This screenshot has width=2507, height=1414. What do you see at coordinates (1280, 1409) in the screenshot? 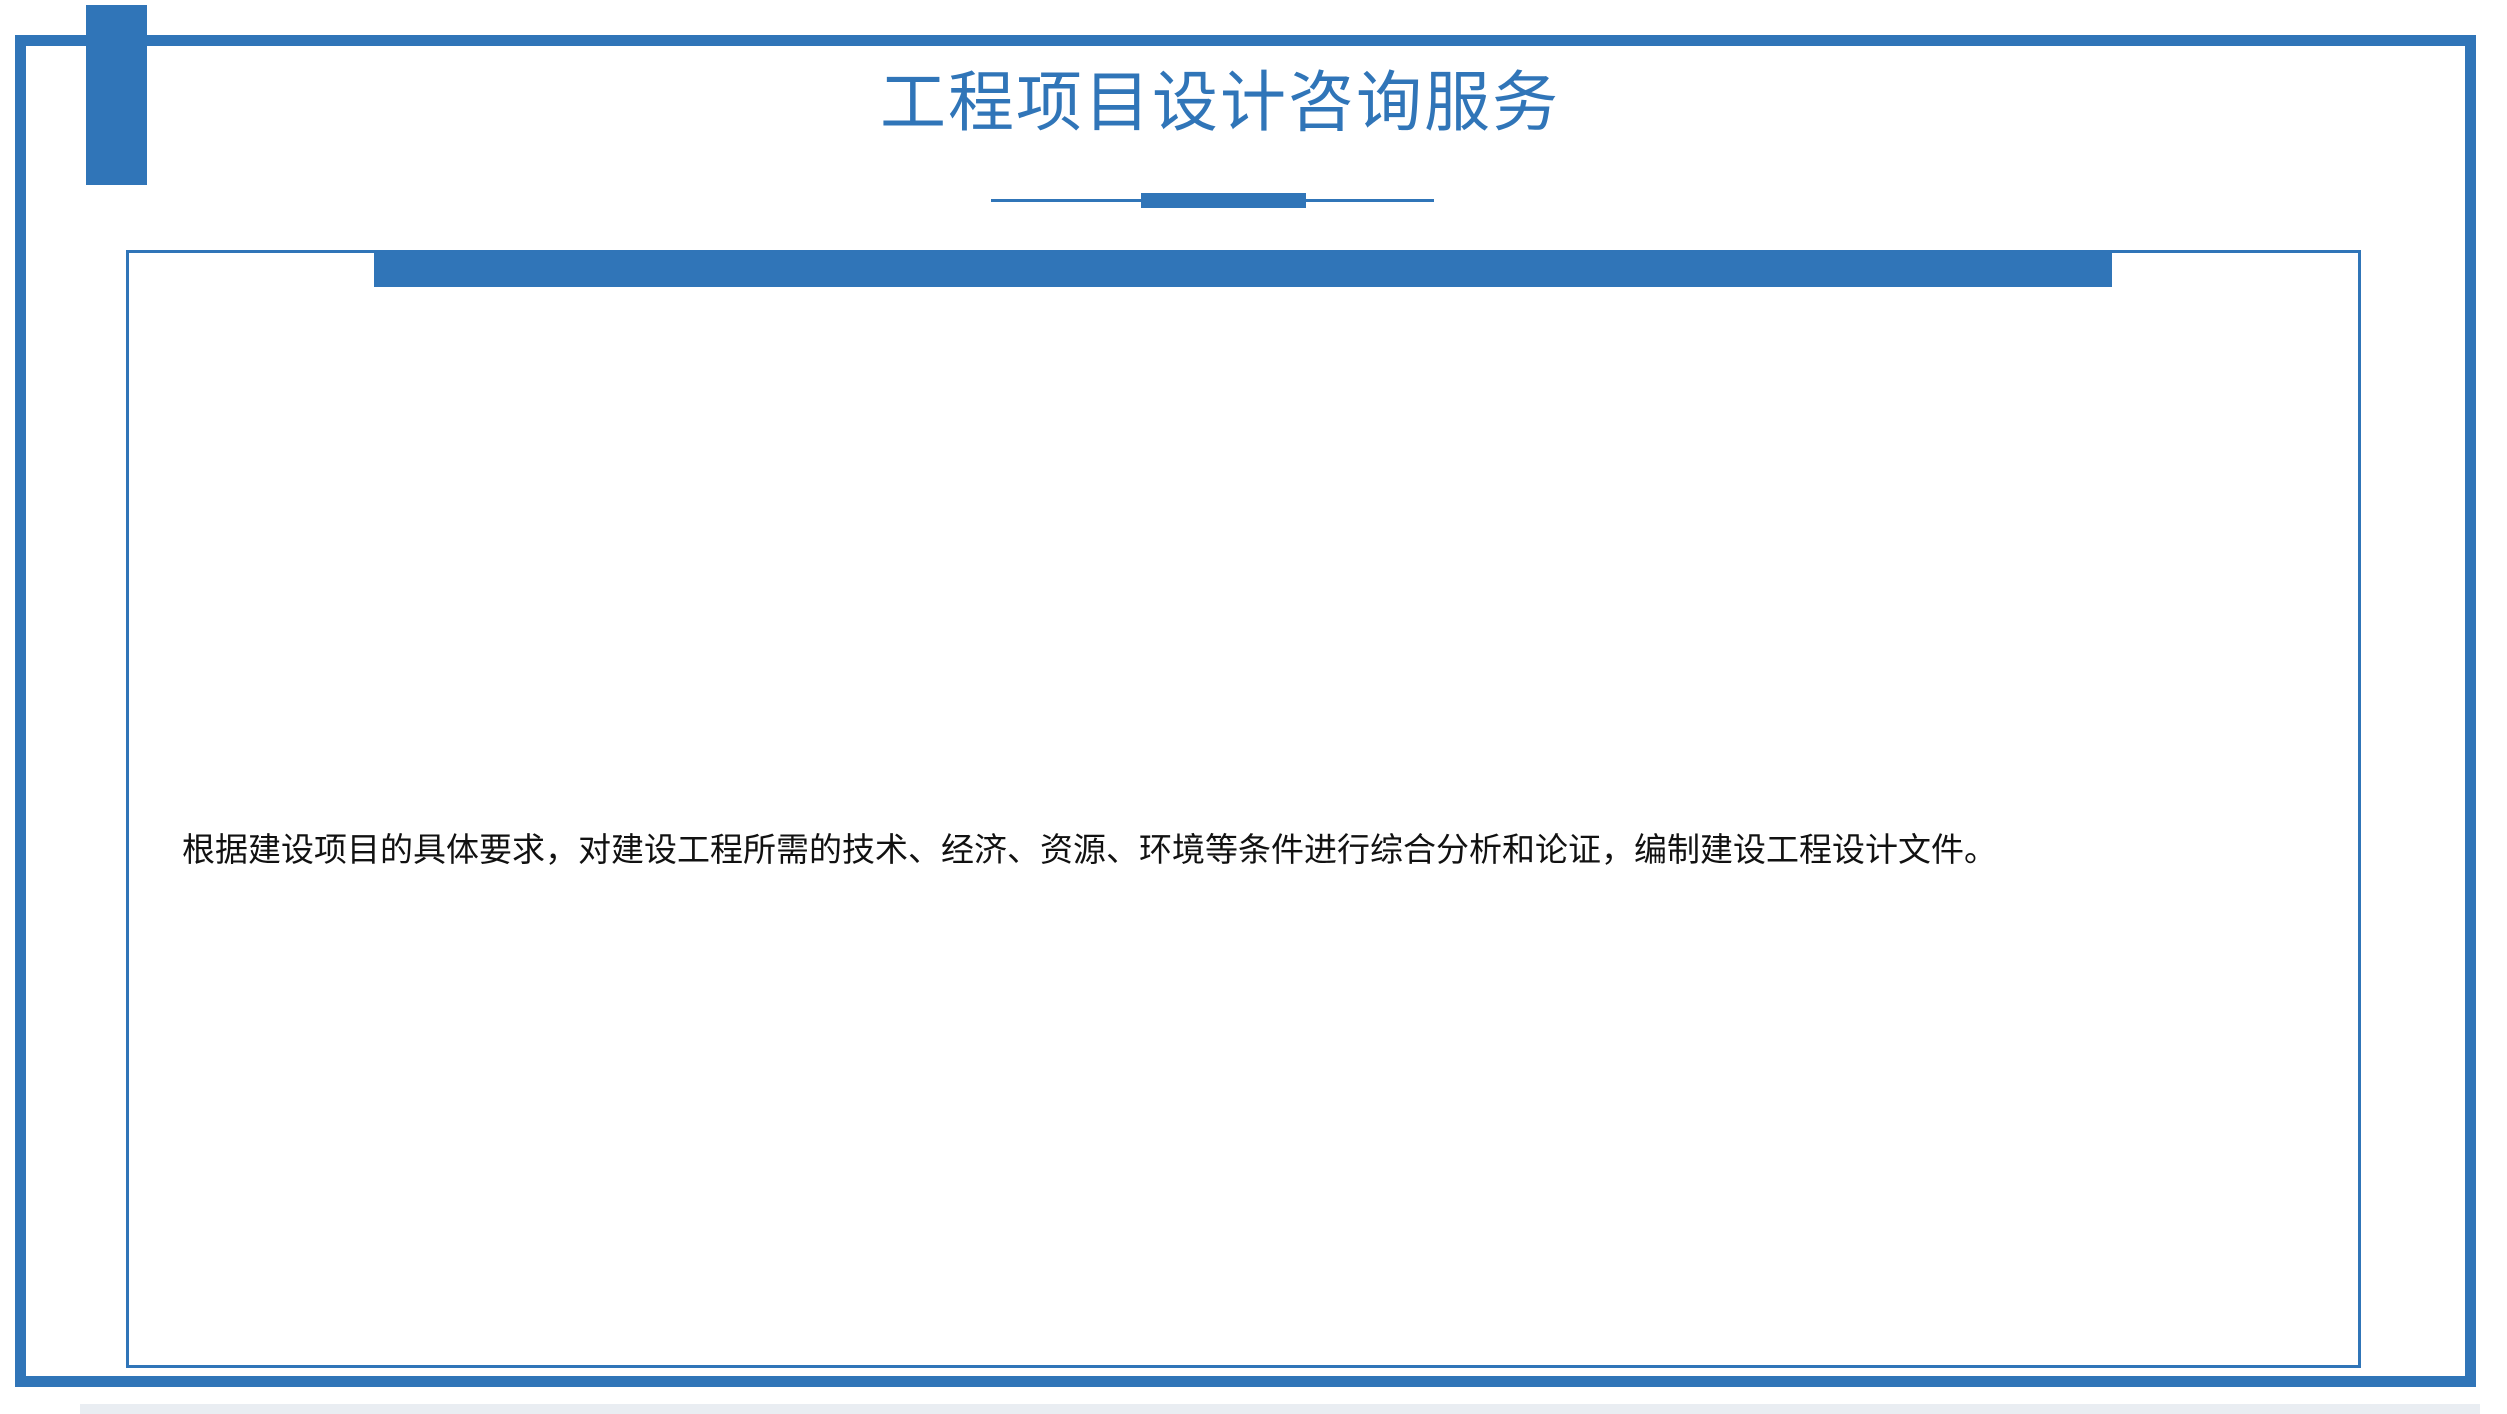
I see `bottom-strip` at bounding box center [1280, 1409].